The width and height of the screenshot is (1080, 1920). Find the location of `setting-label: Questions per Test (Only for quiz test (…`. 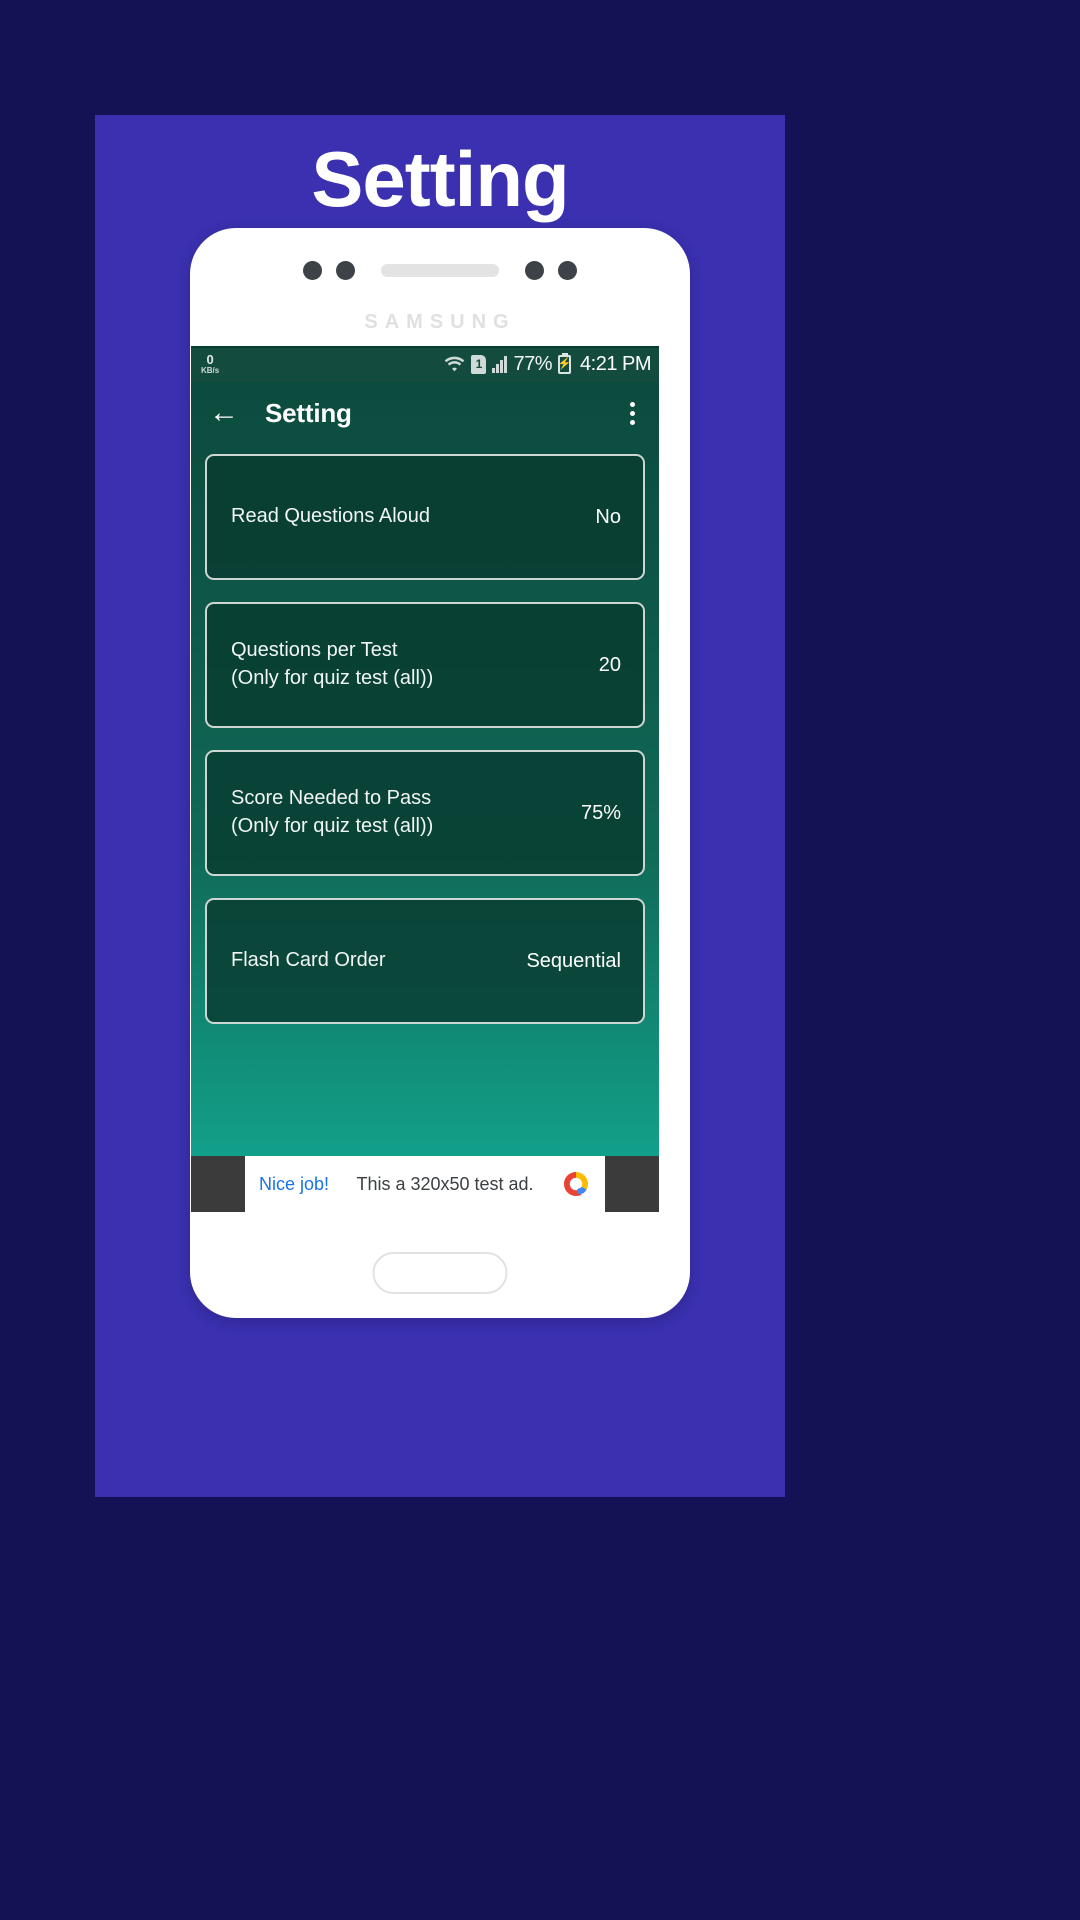

setting-label: Questions per Test (Only for quiz test (… is located at coordinates (332, 664).